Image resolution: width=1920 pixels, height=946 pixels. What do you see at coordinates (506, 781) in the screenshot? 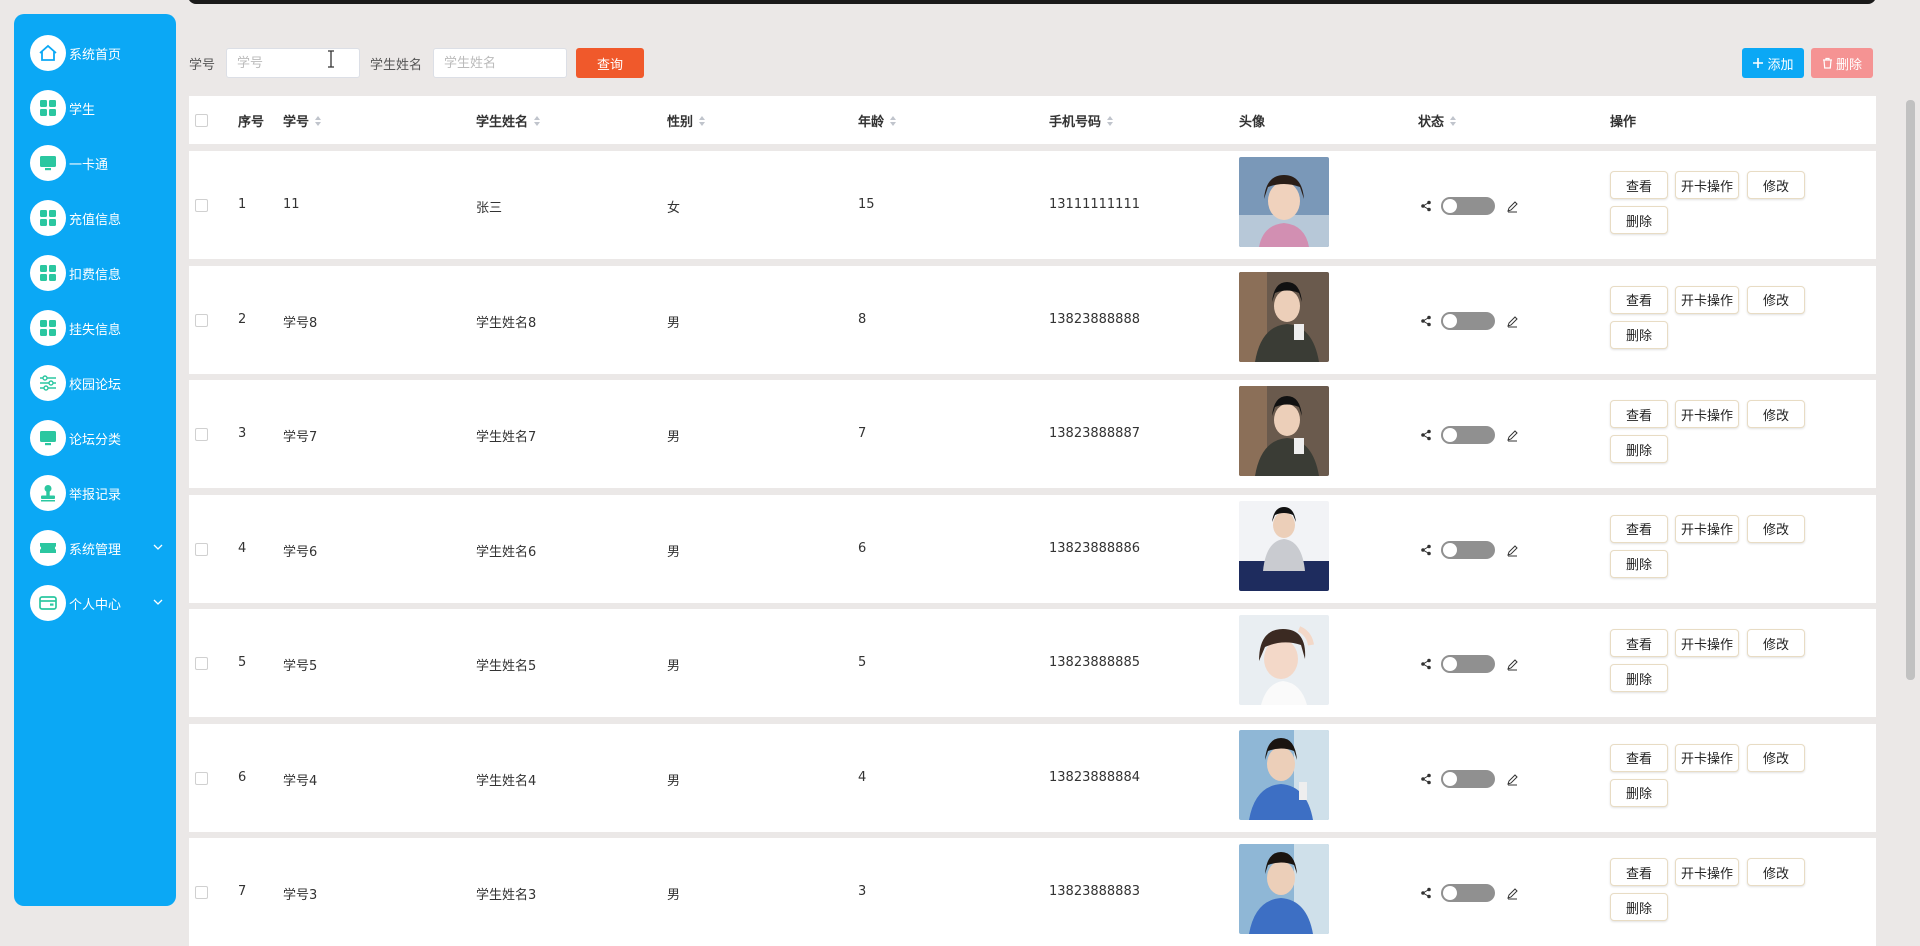
I see `cell-student-name: 学生姓名4` at bounding box center [506, 781].